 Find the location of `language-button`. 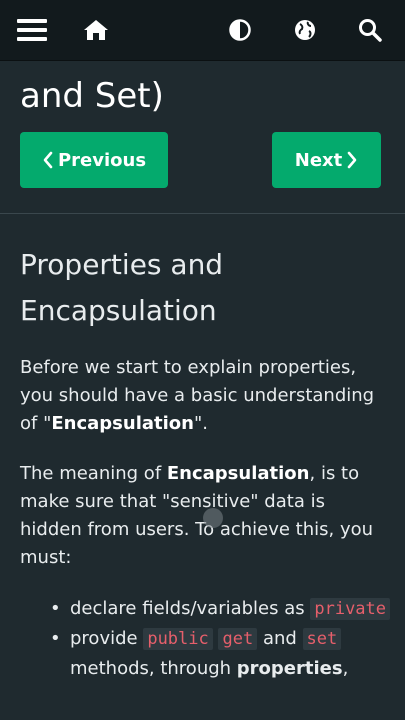

language-button is located at coordinates (305, 30).